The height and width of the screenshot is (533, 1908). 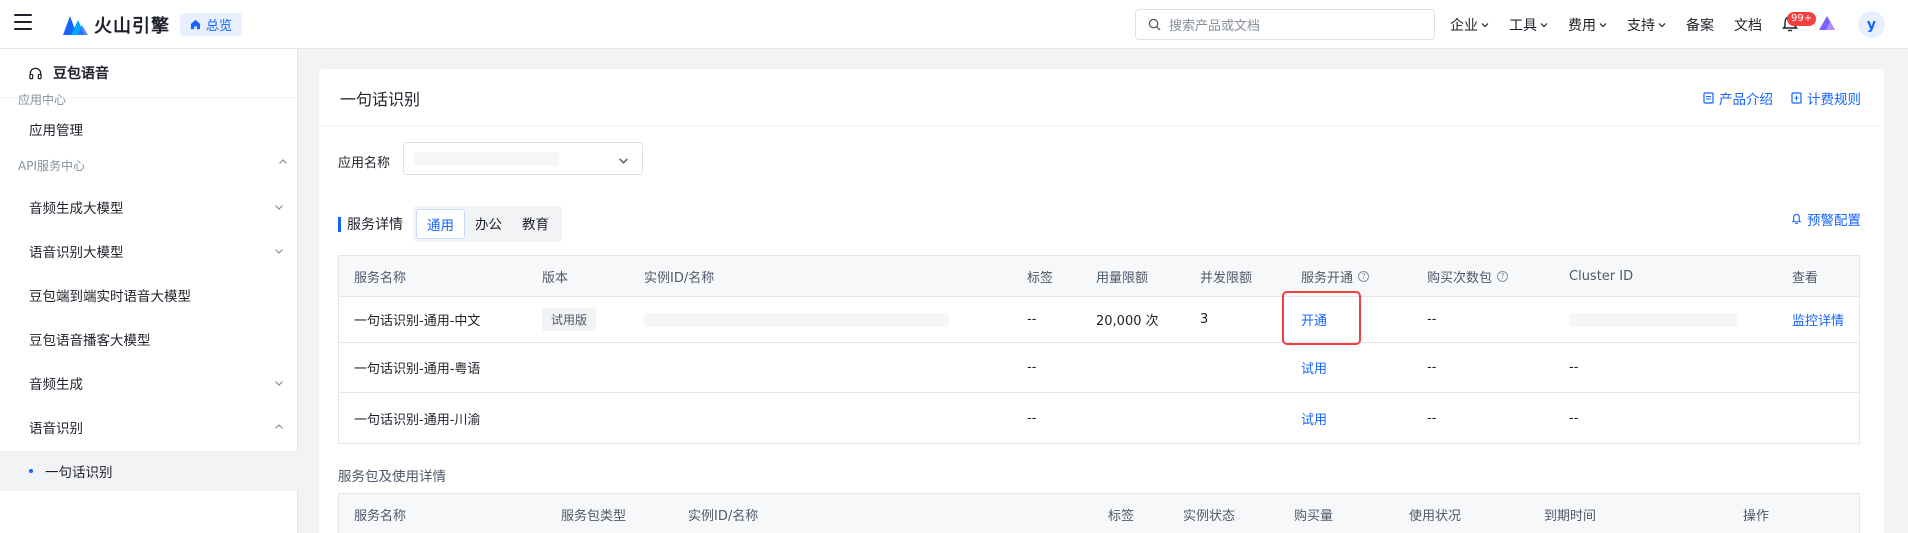 I want to click on link-label: 计费规则, so click(x=1834, y=100).